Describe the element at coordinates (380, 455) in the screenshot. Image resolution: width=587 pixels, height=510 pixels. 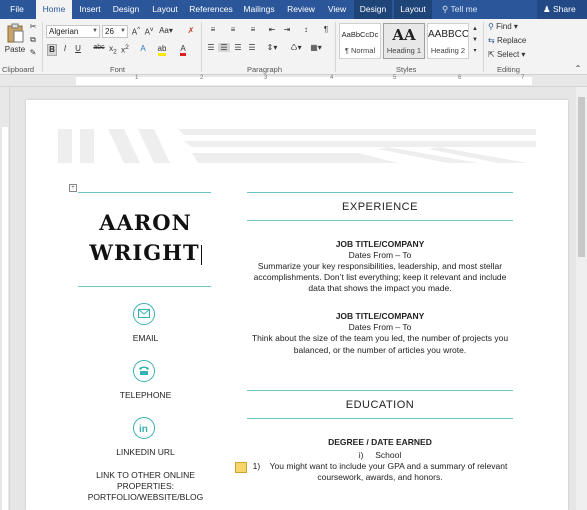
I see `school-line: i) School` at that location.